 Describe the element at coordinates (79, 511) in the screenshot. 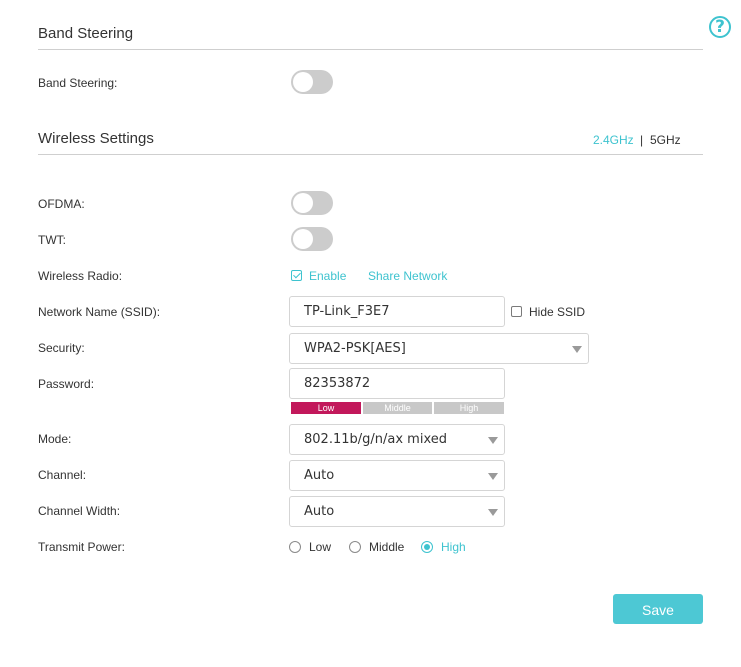

I see `channel-width-label: Channel Width:` at that location.